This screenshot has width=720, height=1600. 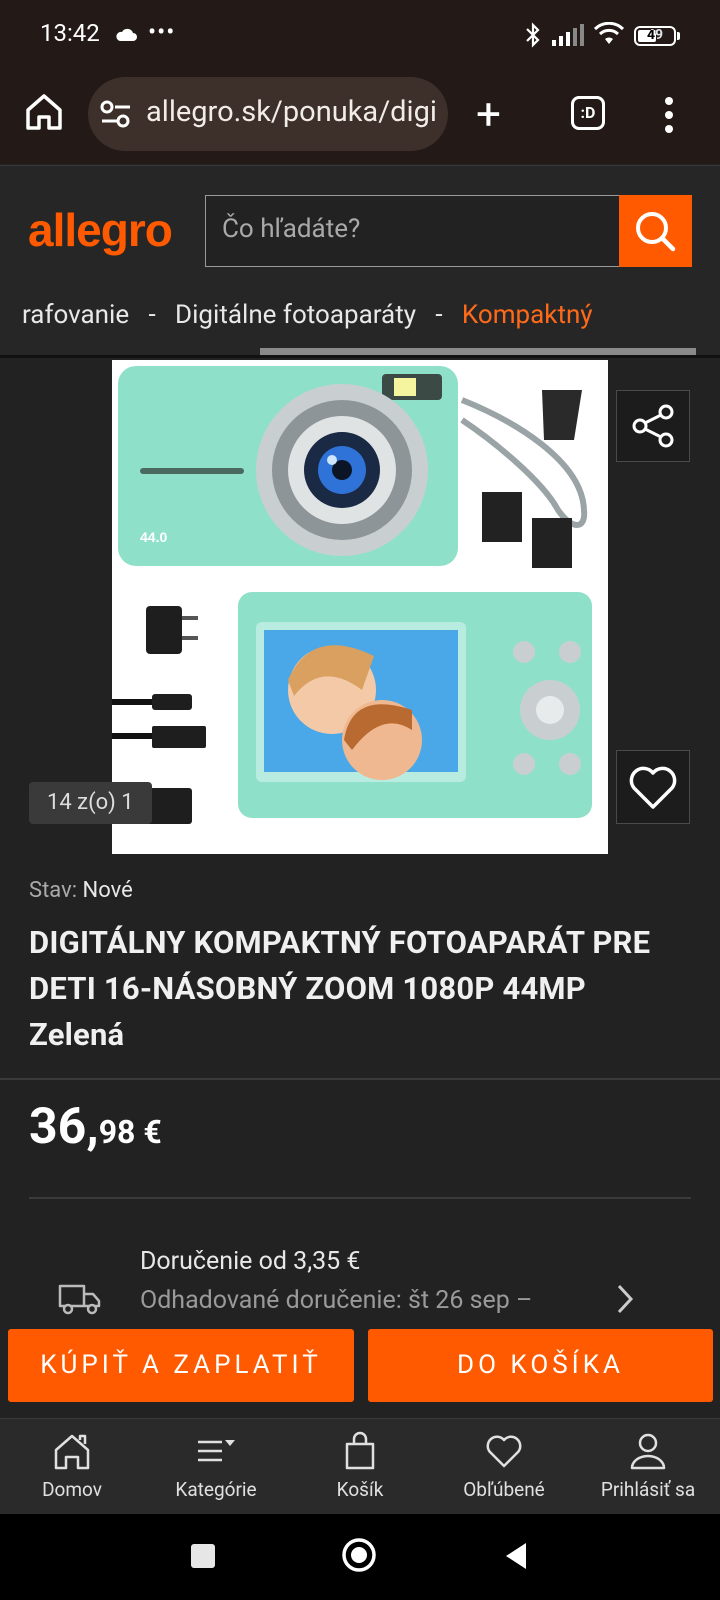 What do you see at coordinates (126, 34) in the screenshot?
I see `cloud-icon` at bounding box center [126, 34].